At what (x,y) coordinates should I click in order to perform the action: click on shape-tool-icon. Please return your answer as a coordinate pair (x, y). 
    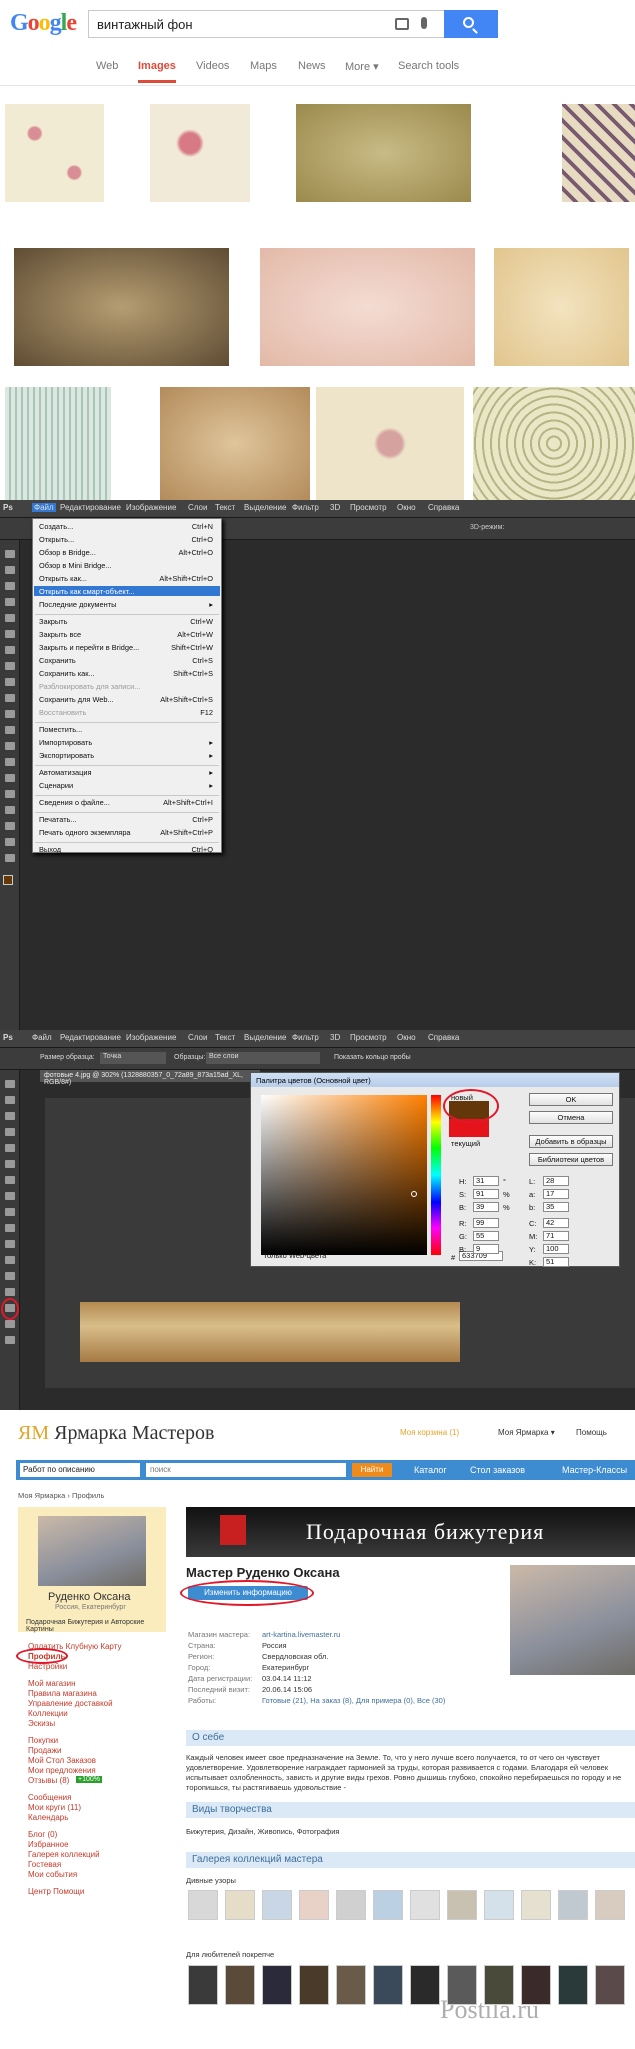
    Looking at the image, I should click on (10, 826).